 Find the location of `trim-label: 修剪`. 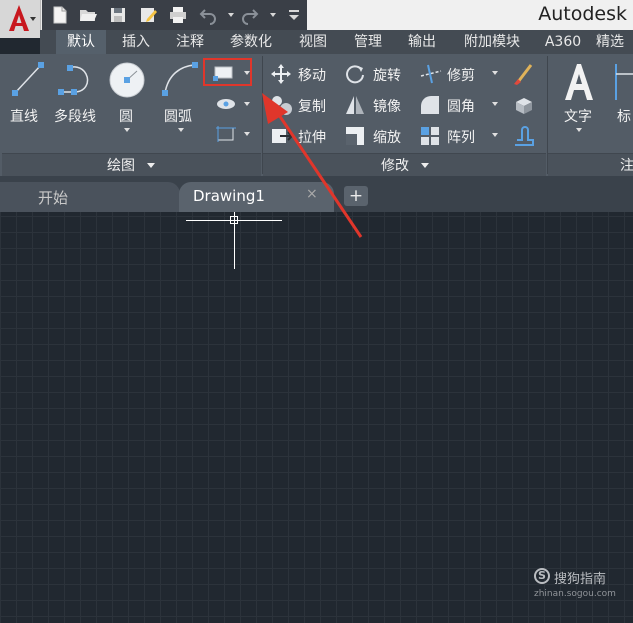

trim-label: 修剪 is located at coordinates (461, 75).